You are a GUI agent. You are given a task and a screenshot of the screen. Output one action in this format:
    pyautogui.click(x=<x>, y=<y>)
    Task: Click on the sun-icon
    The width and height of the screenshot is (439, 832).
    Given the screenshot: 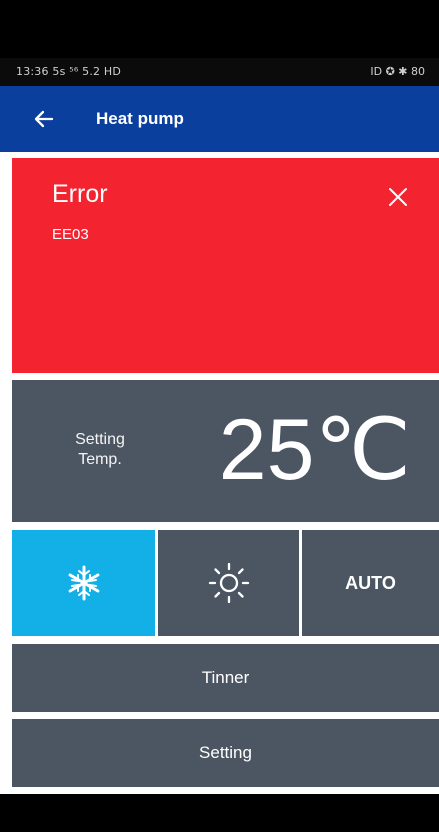 What is the action you would take?
    pyautogui.click(x=229, y=583)
    